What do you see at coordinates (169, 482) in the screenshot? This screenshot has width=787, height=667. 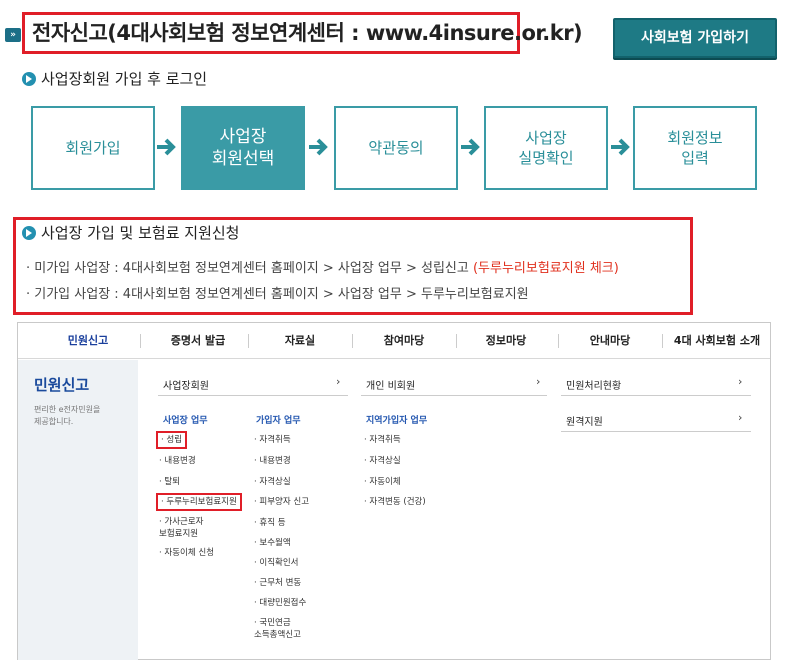 I see `task-withdraw-link: · 탈퇴` at bounding box center [169, 482].